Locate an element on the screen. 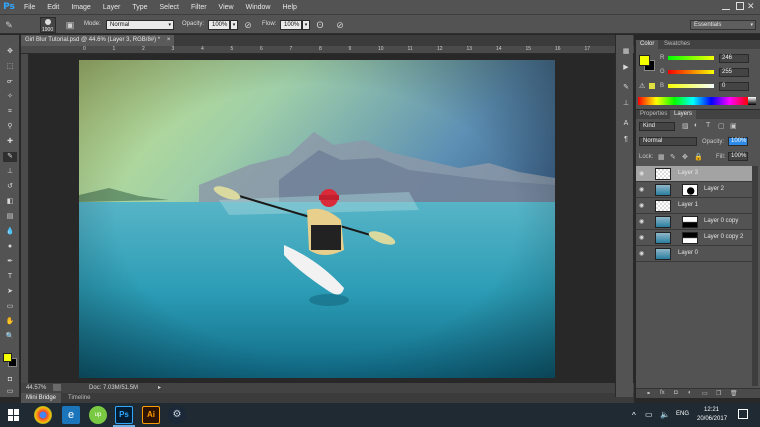 The image size is (760, 427). pen-tool-icon: ✒ is located at coordinates (10, 262).